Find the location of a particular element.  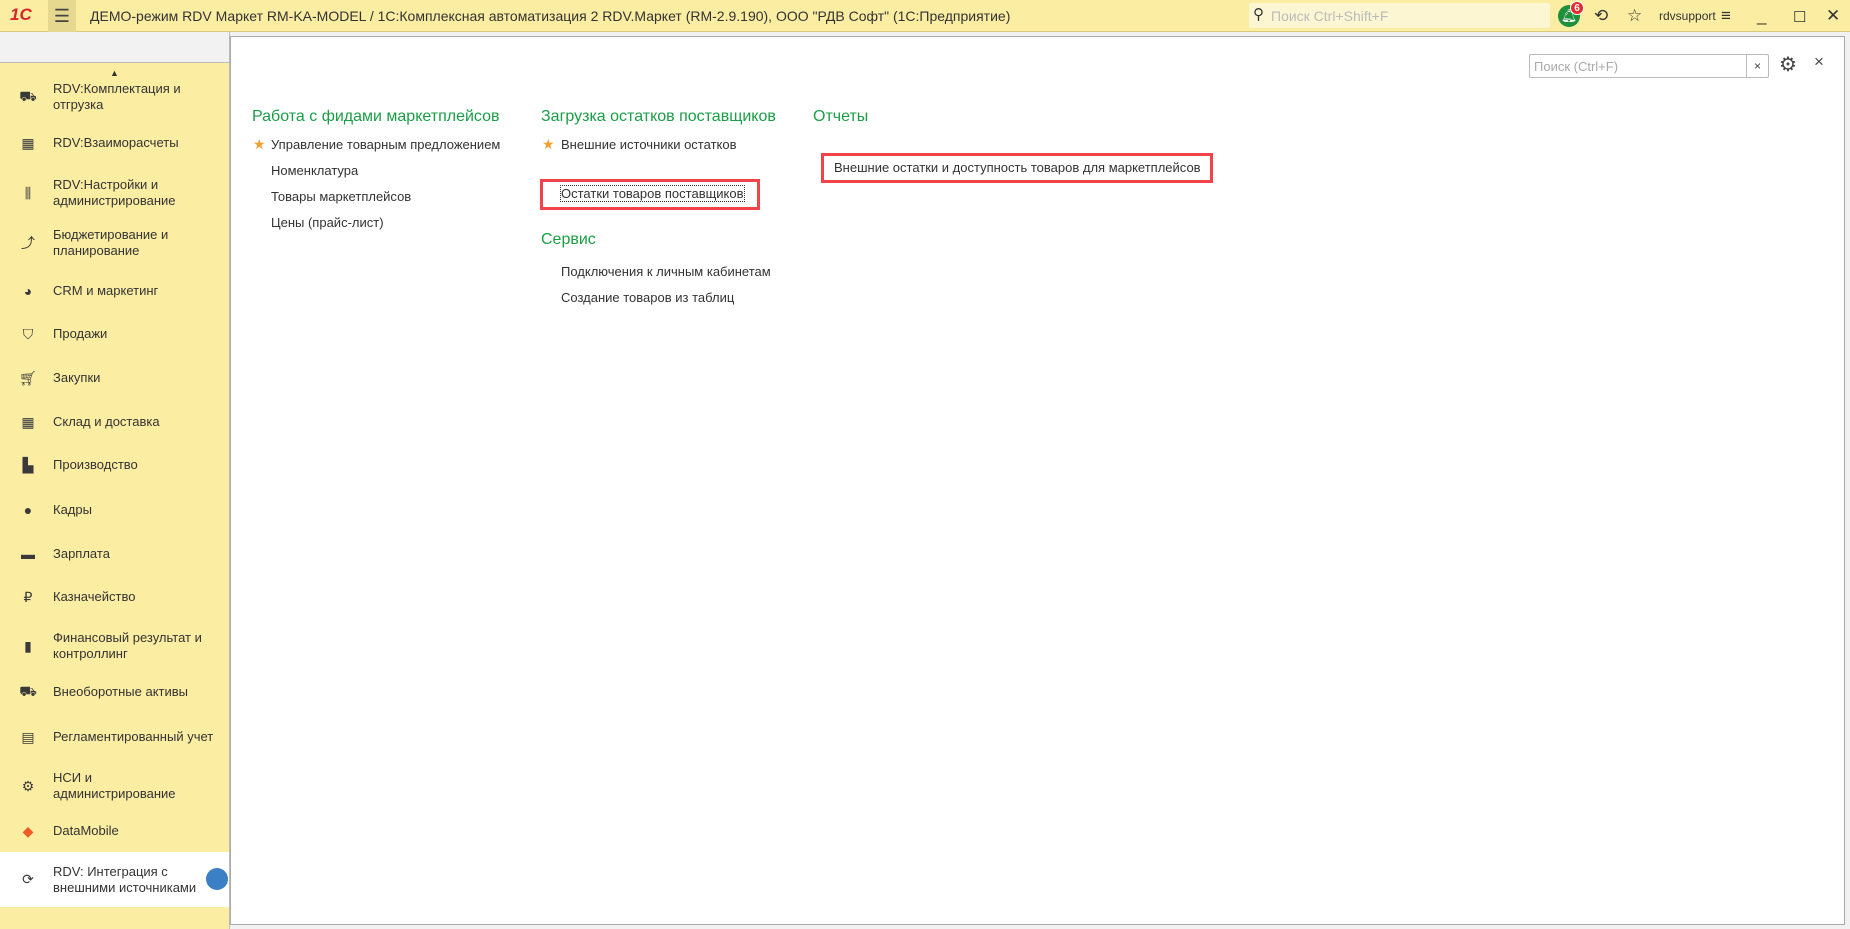

card-icon: ▬ is located at coordinates (28, 554).